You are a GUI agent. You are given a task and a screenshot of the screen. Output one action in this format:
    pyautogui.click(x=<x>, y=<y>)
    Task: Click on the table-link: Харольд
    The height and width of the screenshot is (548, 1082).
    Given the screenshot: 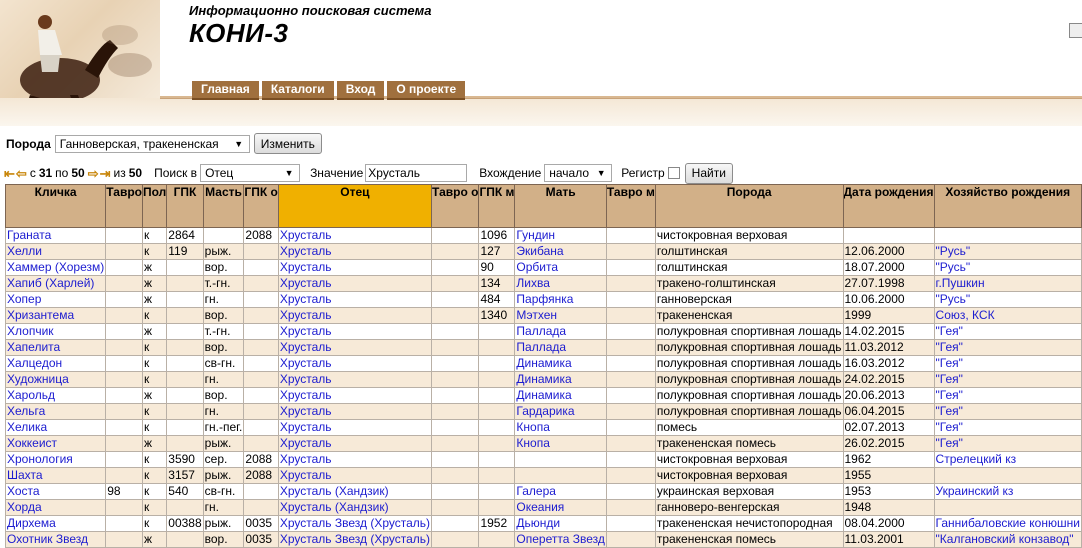 What is the action you would take?
    pyautogui.click(x=31, y=396)
    